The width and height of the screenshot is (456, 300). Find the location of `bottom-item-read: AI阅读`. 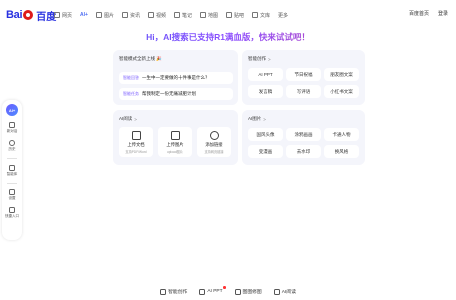

bottom-item-read: AI阅读 is located at coordinates (284, 291).